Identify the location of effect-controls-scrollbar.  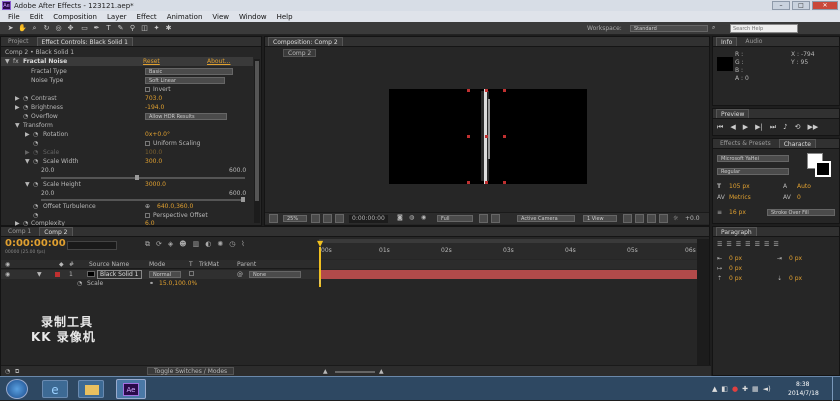
(257, 141).